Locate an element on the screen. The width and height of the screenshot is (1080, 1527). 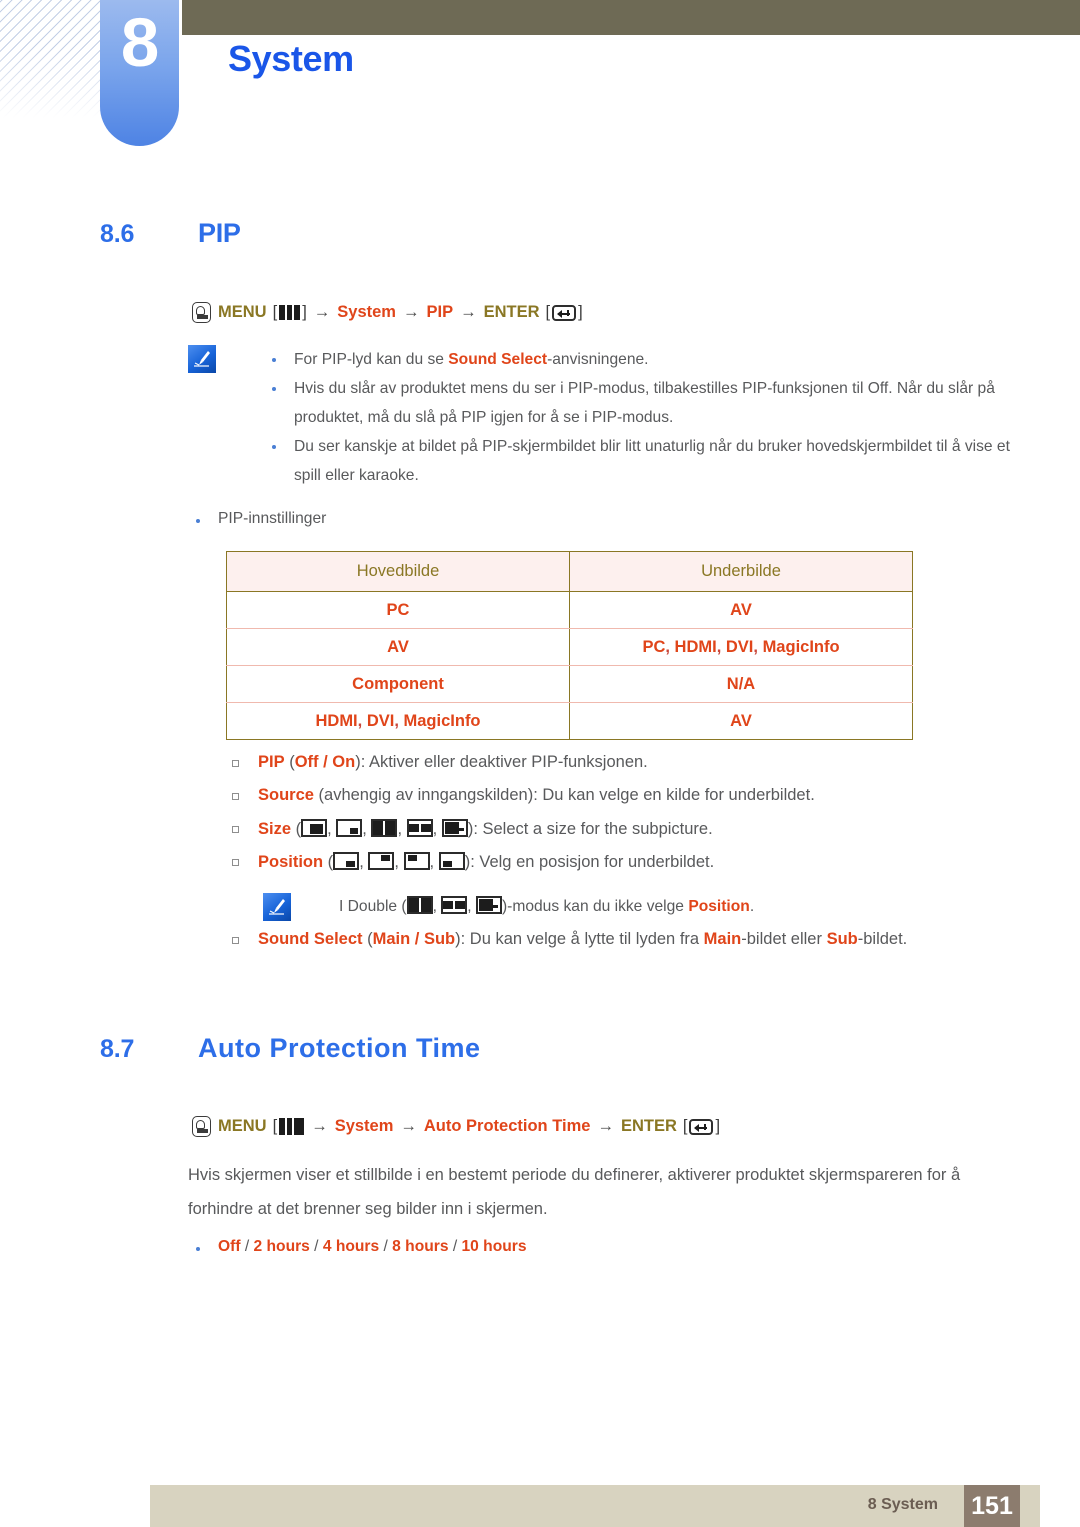
note-text-post: -anvisningene. is located at coordinates (598, 359).